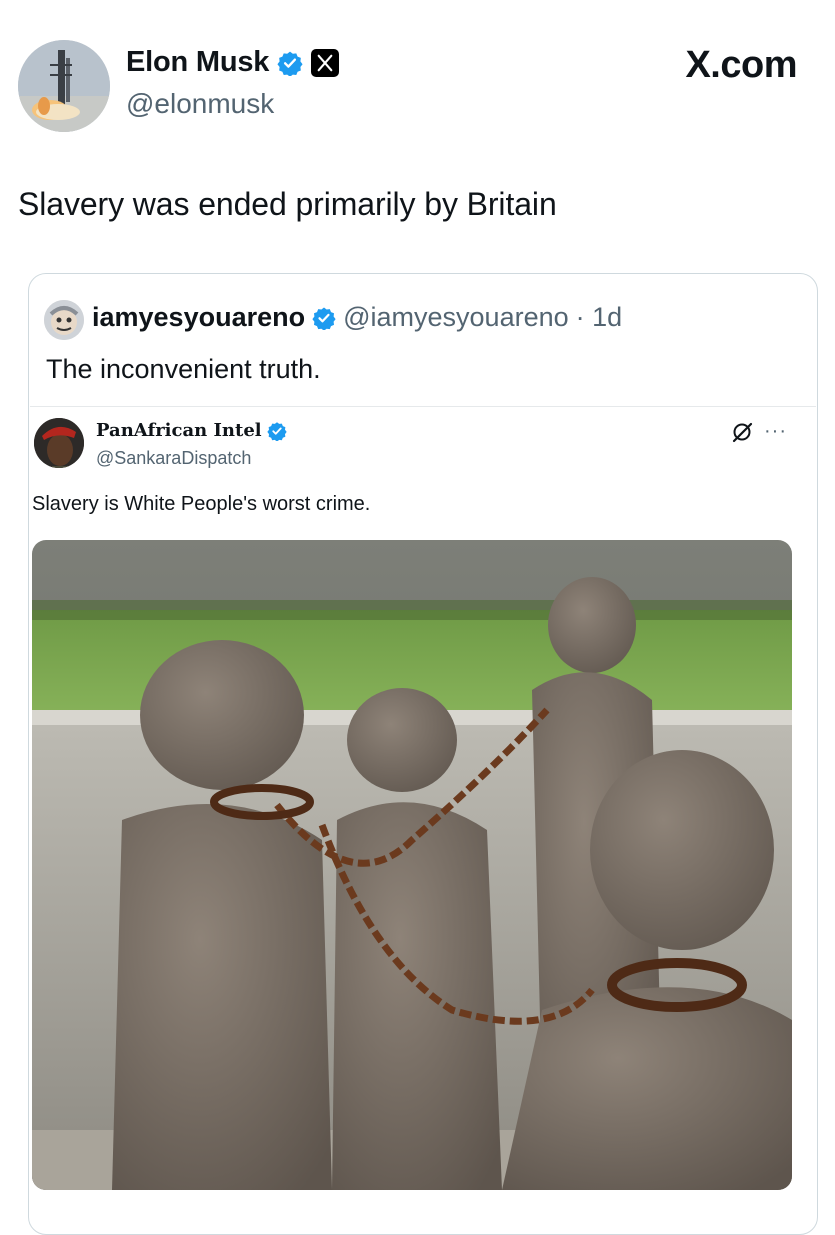  I want to click on embedded-author-handle: @SankaraDispatch, so click(174, 458).